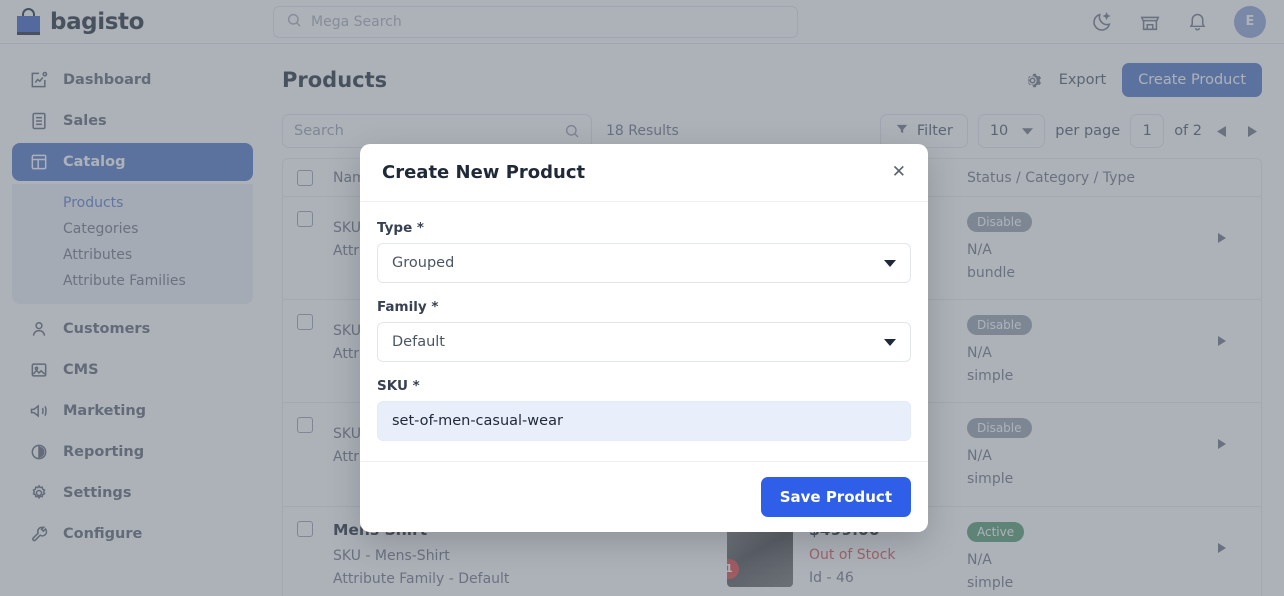 The height and width of the screenshot is (596, 1284). Describe the element at coordinates (423, 263) in the screenshot. I see `type-value: Grouped` at that location.